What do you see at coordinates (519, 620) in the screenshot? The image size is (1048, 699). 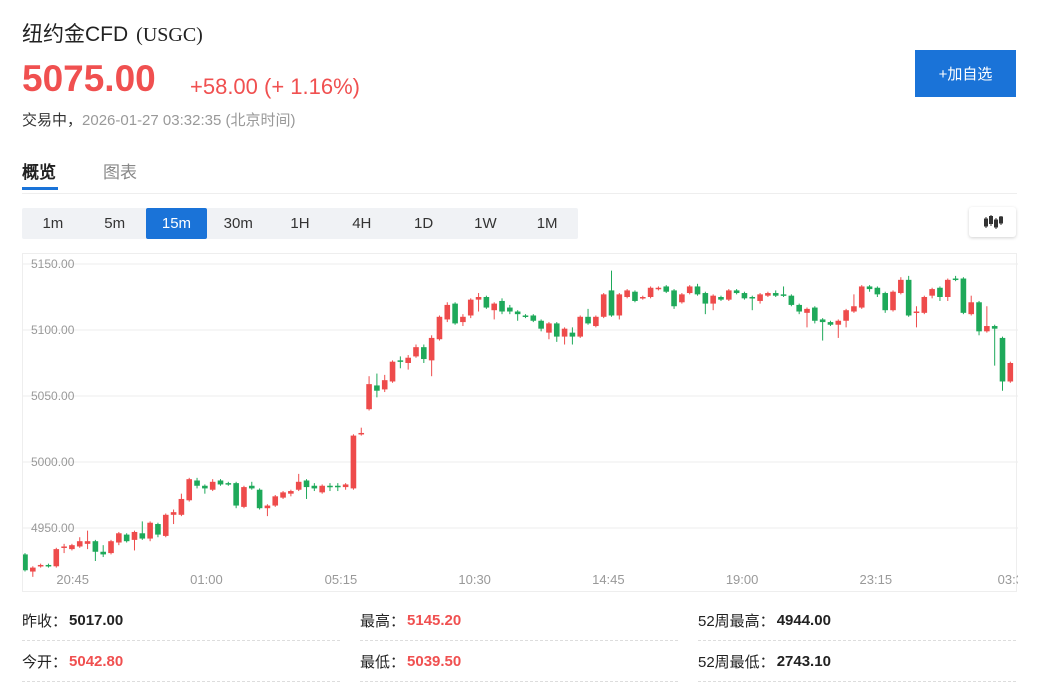 I see `stat-high: 最高： 5145.20` at bounding box center [519, 620].